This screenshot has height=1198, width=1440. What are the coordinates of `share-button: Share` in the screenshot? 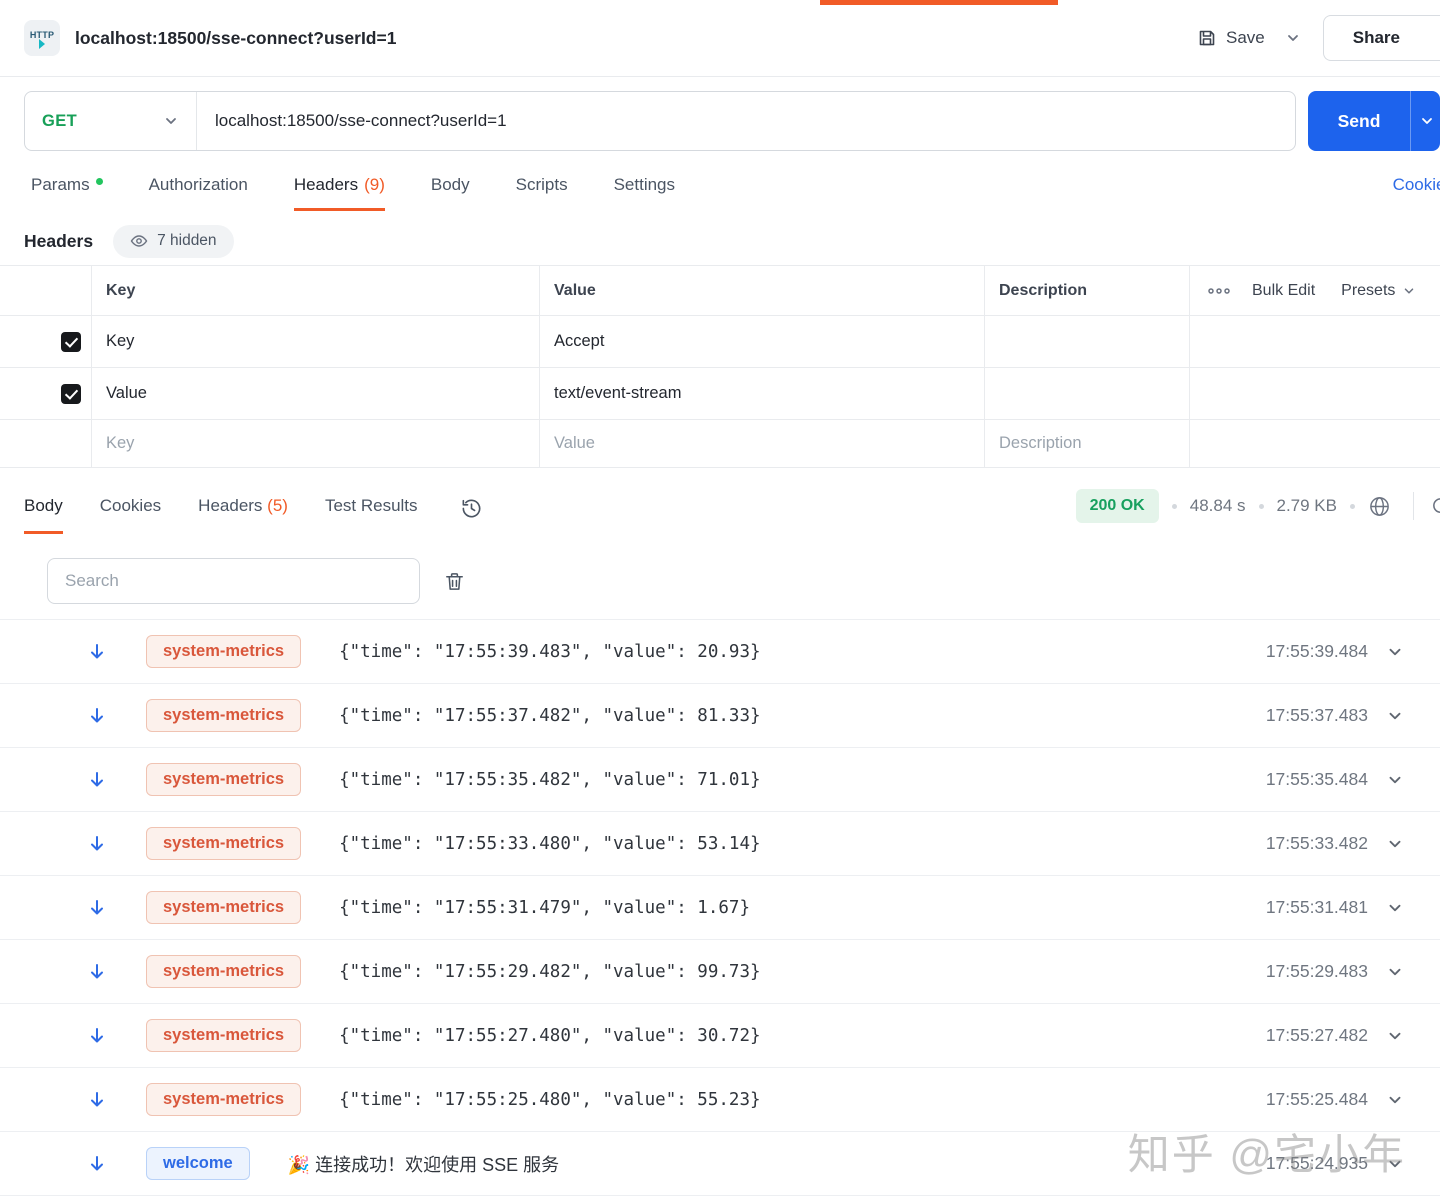 It's located at (1381, 38).